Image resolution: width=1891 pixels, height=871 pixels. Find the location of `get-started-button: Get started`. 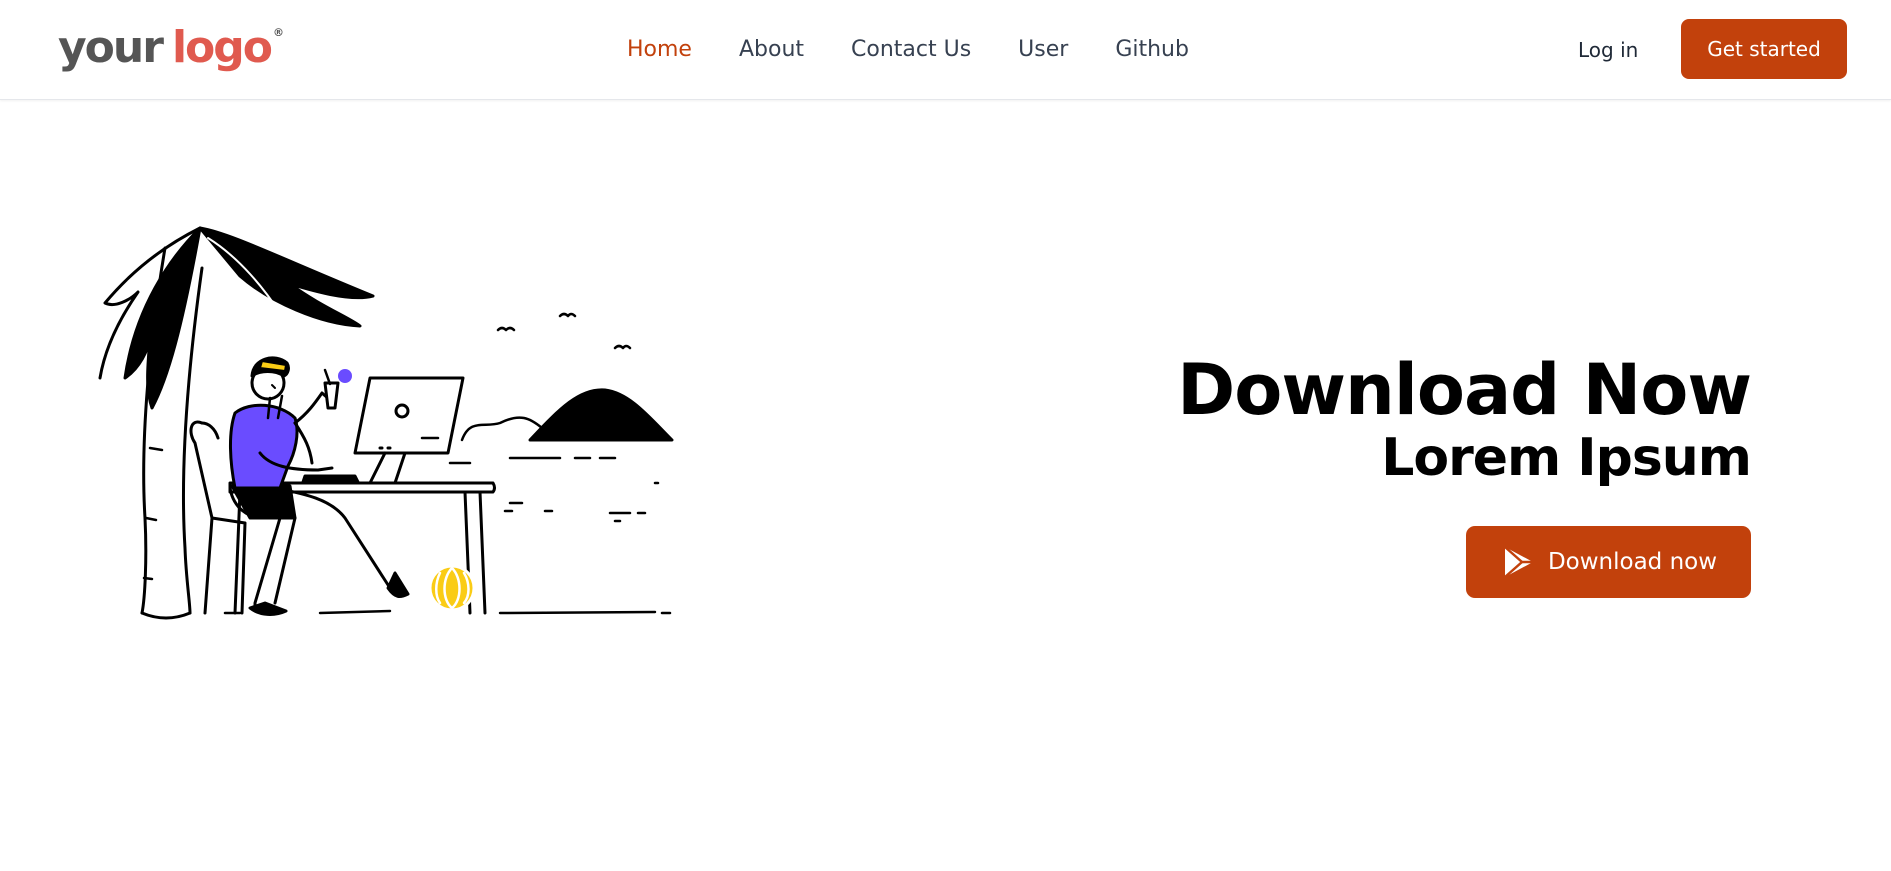

get-started-button: Get started is located at coordinates (1764, 49).